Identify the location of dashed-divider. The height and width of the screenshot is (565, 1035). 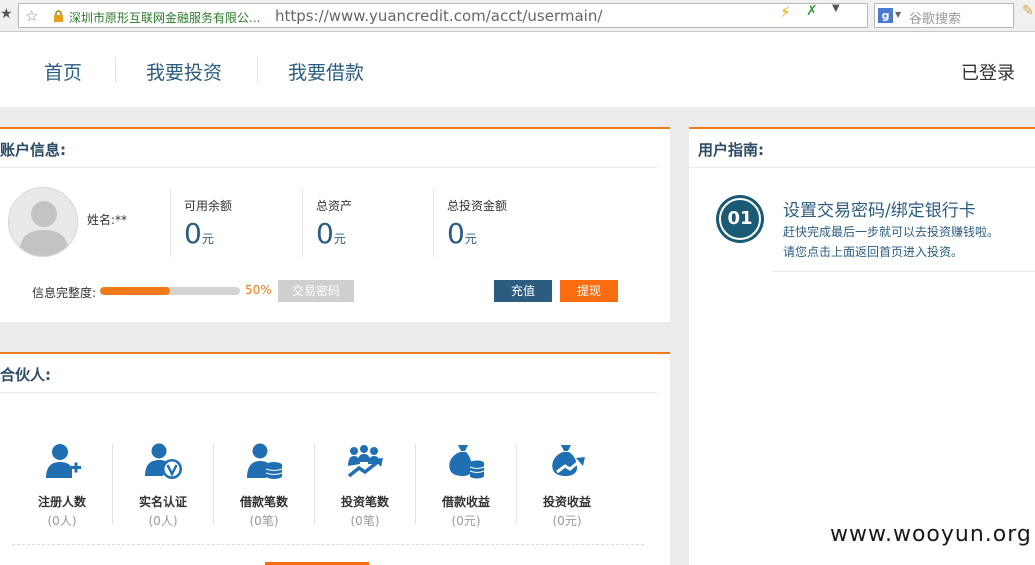
(328, 544).